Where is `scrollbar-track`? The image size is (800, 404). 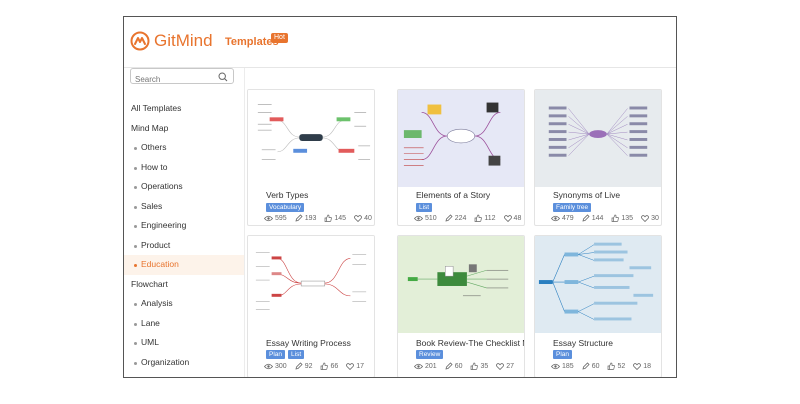 scrollbar-track is located at coordinates (673, 222).